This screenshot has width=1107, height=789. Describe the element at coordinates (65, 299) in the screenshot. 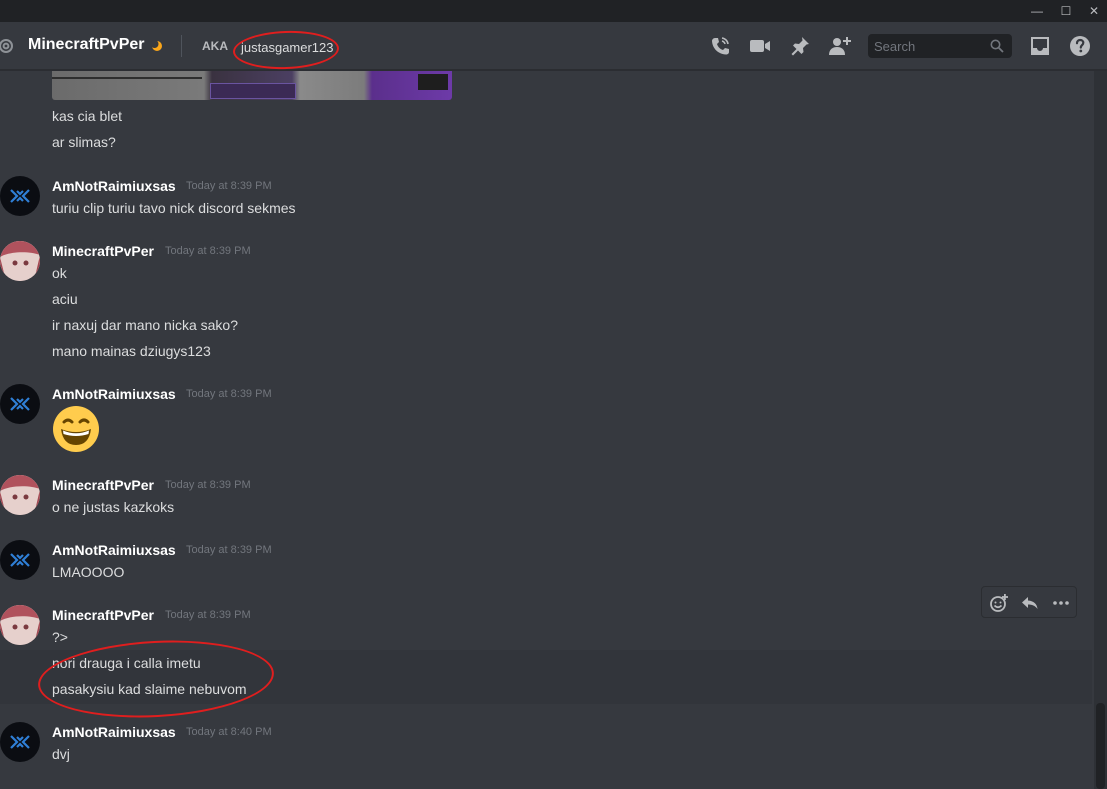

I see `message-text: aciu` at that location.